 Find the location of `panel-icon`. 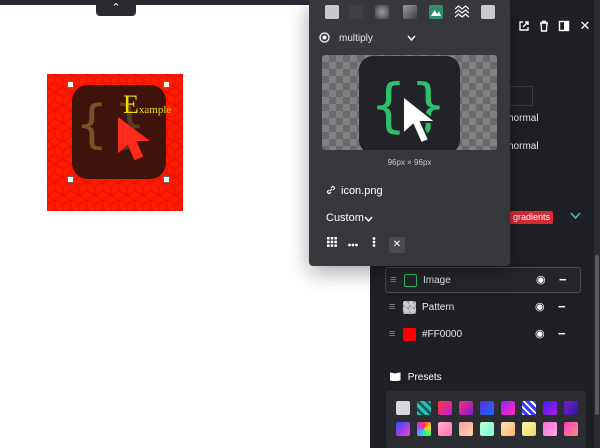

panel-icon is located at coordinates (564, 26).